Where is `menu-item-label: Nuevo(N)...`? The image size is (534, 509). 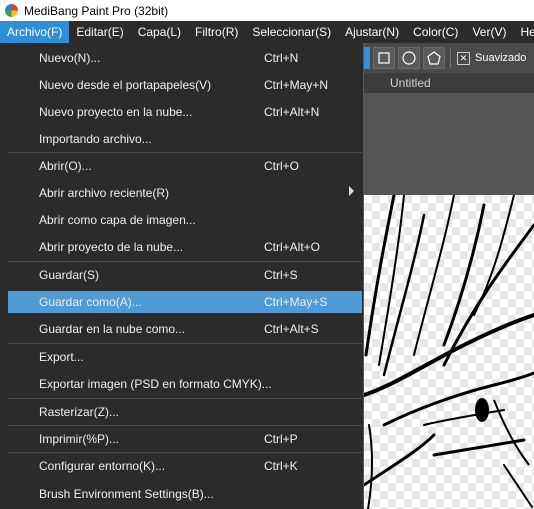 menu-item-label: Nuevo(N)... is located at coordinates (70, 58).